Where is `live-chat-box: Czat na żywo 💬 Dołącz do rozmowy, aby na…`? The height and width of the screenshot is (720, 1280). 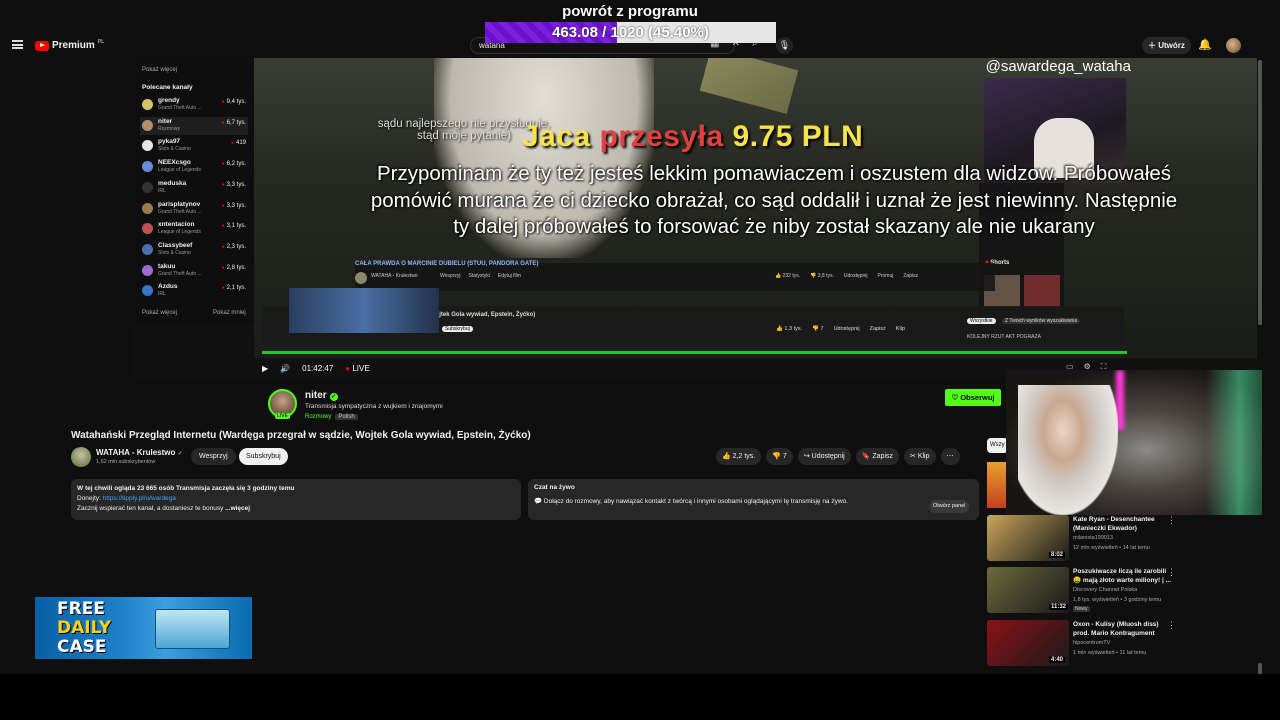 live-chat-box: Czat na żywo 💬 Dołącz do rozmowy, aby na… is located at coordinates (753, 499).